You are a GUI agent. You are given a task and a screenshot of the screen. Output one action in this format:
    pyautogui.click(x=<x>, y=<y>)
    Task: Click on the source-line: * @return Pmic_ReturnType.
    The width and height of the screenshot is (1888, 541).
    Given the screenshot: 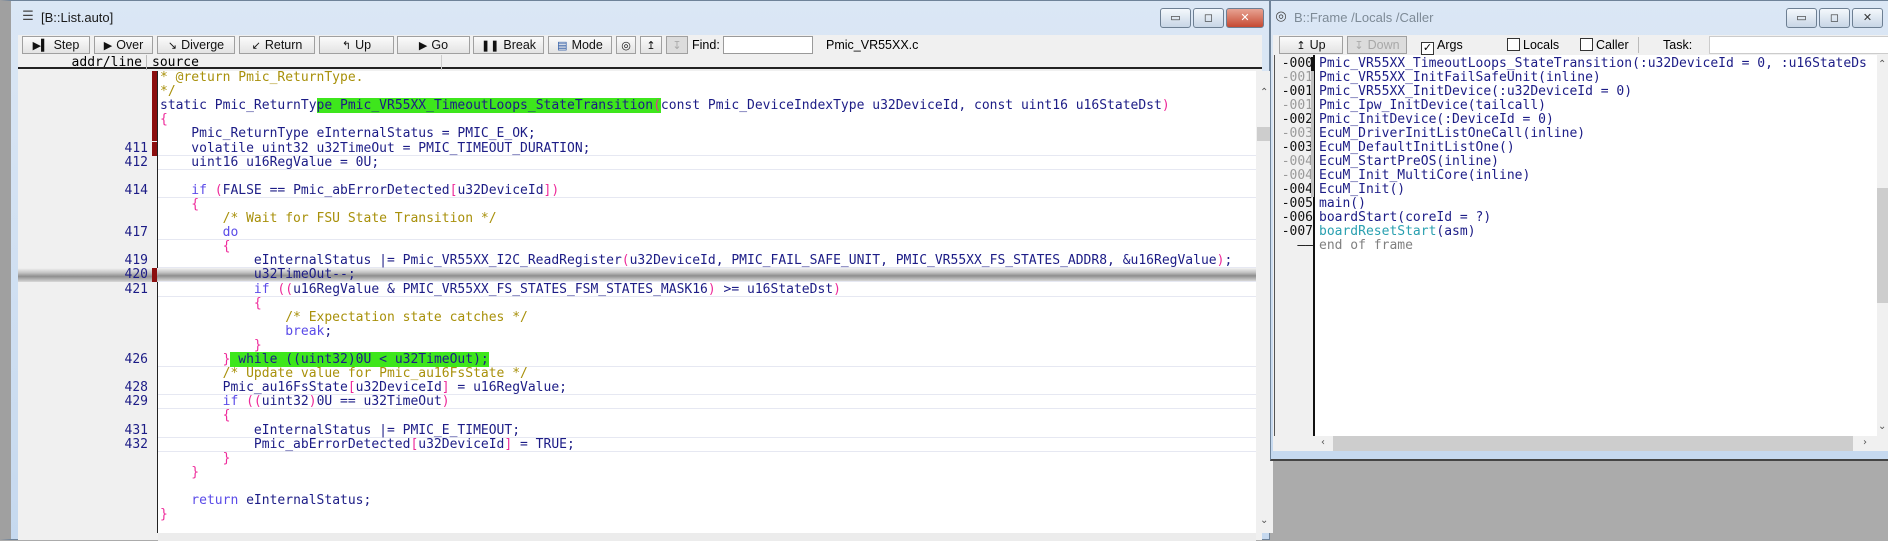 What is the action you would take?
    pyautogui.click(x=707, y=78)
    